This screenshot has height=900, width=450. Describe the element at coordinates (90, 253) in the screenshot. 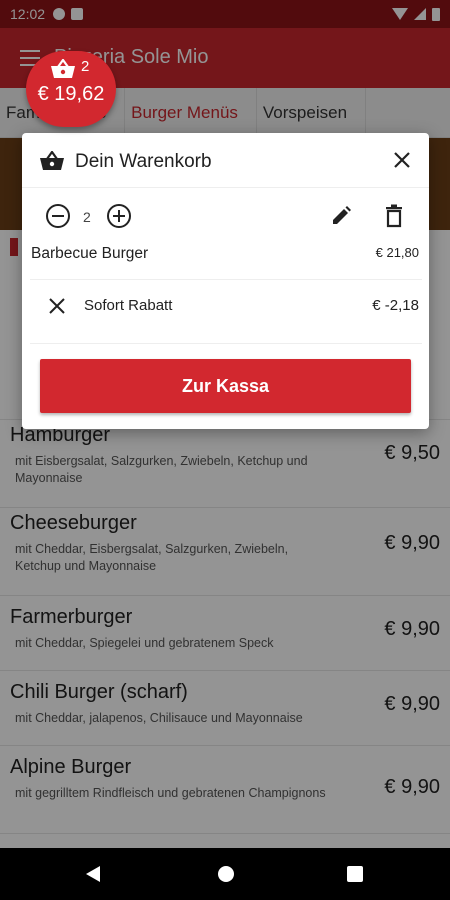

I see `cart-item-name: Barbecue Burger` at that location.